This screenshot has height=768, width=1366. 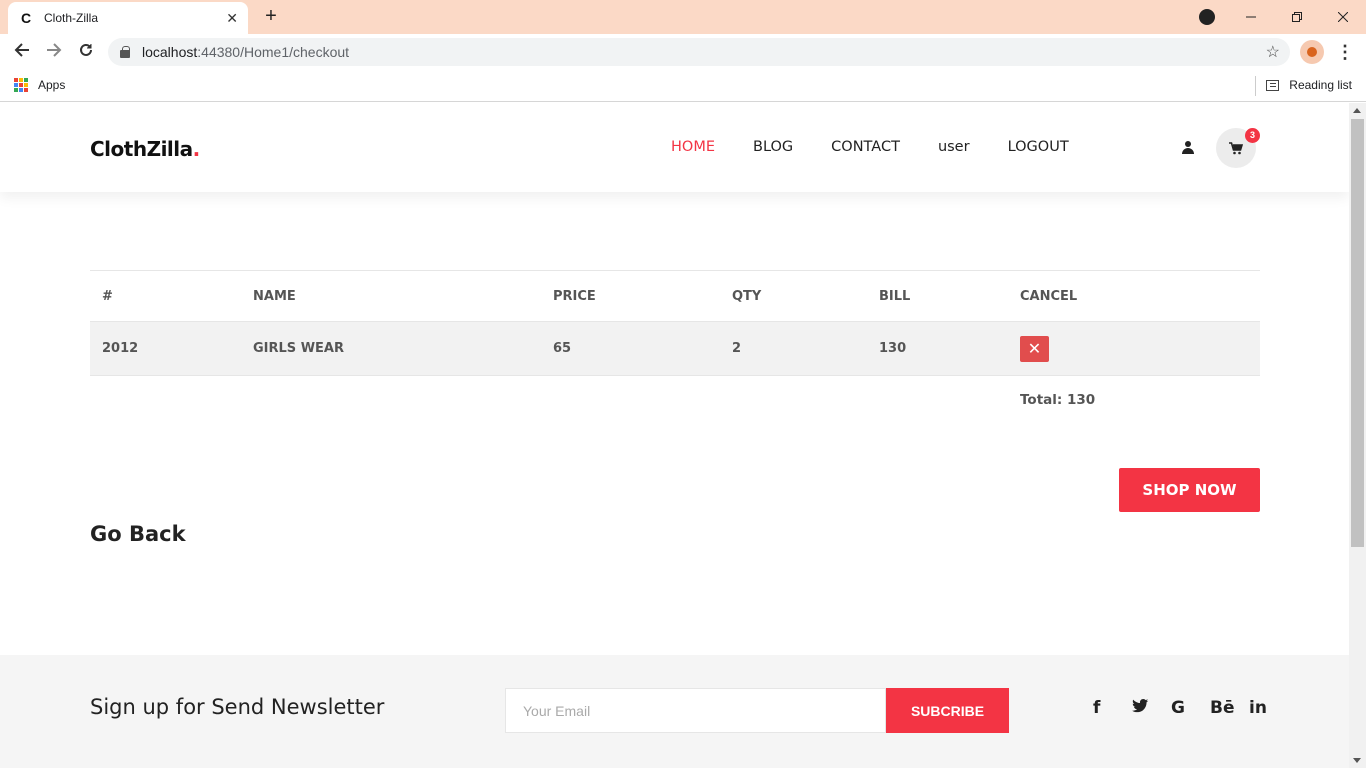 What do you see at coordinates (165, 296) in the screenshot?
I see `column-header-id: #` at bounding box center [165, 296].